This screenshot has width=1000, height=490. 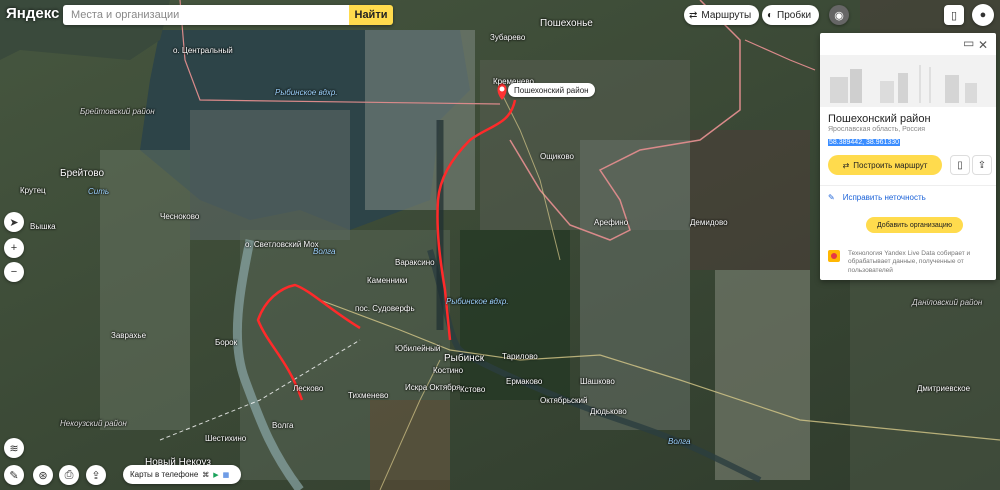 I want to click on place-label: Искра Октября, so click(x=432, y=387).